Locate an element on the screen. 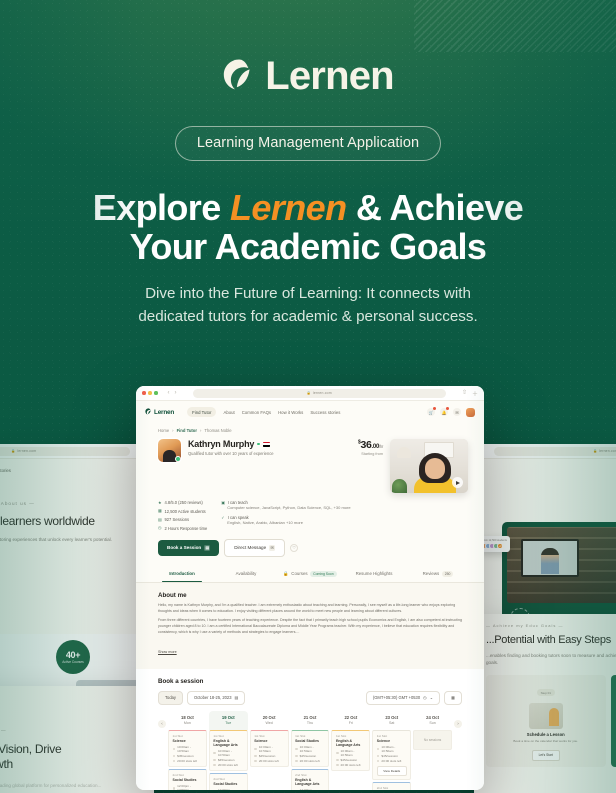  tab-introduction: Introduction is located at coordinates (182, 574).